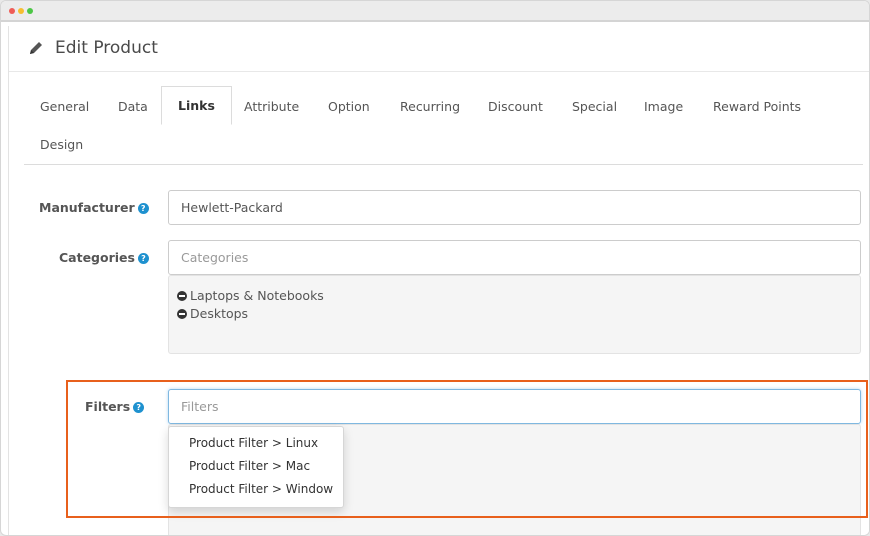 Image resolution: width=870 pixels, height=536 pixels. Describe the element at coordinates (106, 48) in the screenshot. I see `page-title: Edit Product` at that location.